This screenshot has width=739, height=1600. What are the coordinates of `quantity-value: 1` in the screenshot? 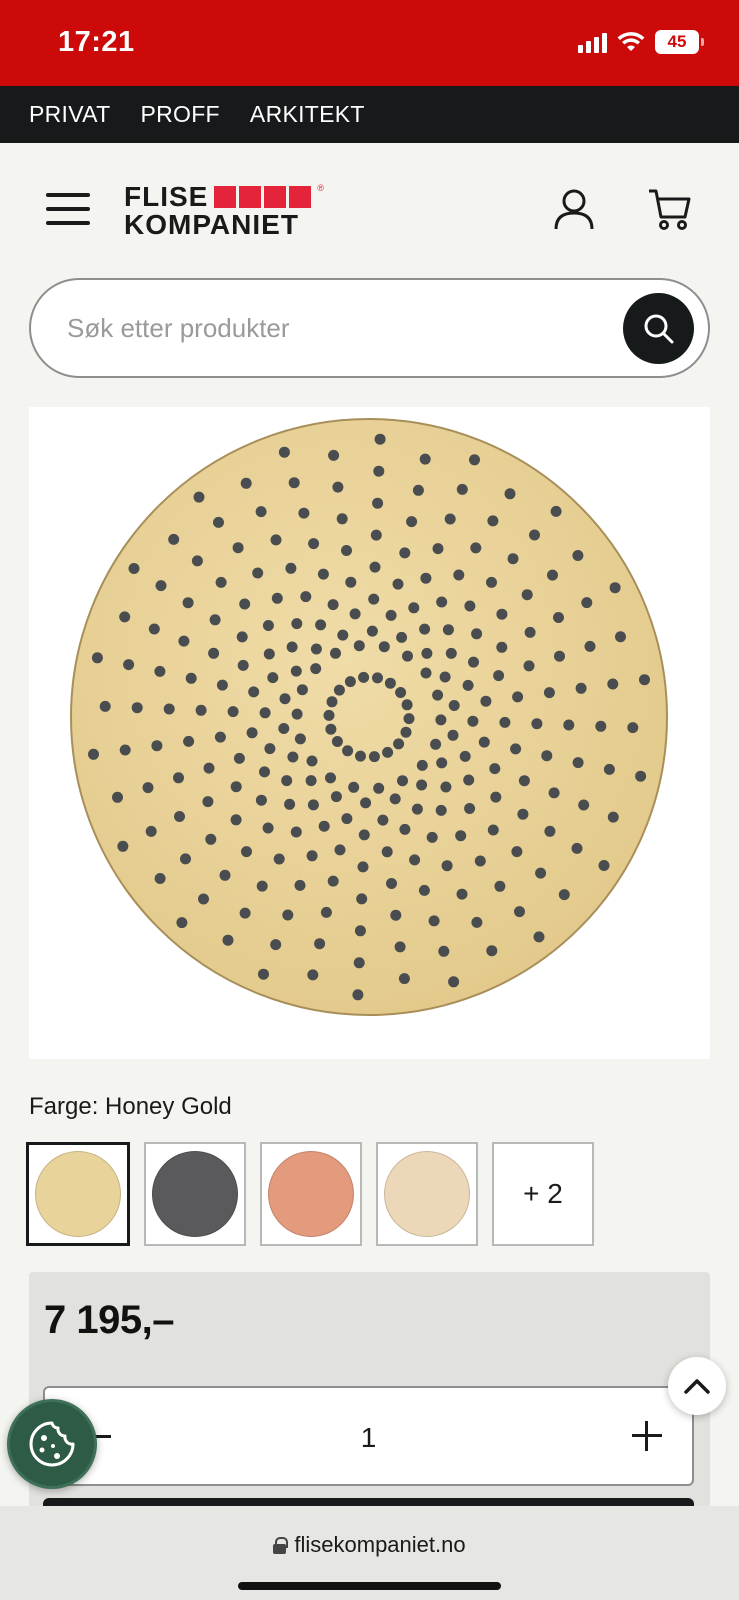 It's located at (368, 1438).